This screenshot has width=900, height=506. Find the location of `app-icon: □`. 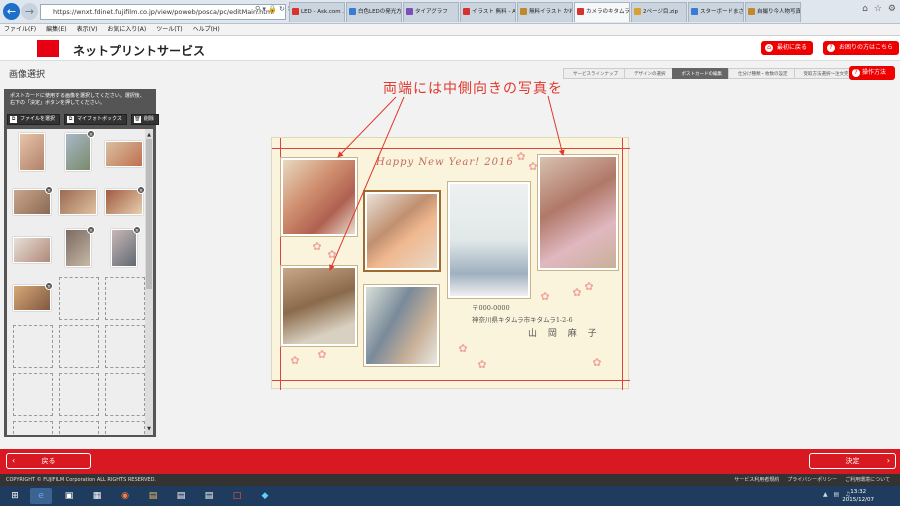

app-icon: □ is located at coordinates (237, 496).